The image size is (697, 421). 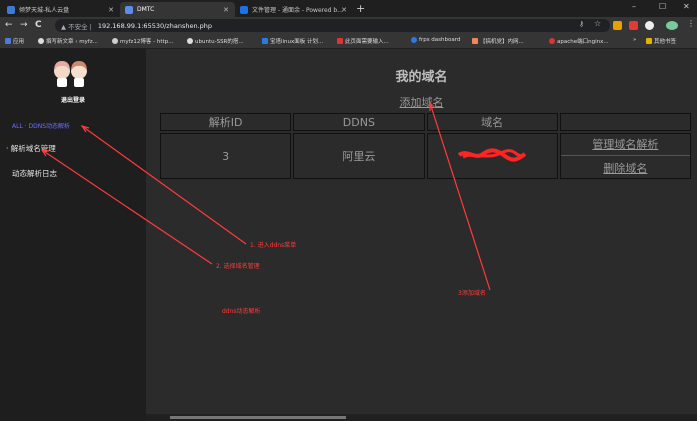 I want to click on annotation-caption: ddns动态解析, so click(x=241, y=311).